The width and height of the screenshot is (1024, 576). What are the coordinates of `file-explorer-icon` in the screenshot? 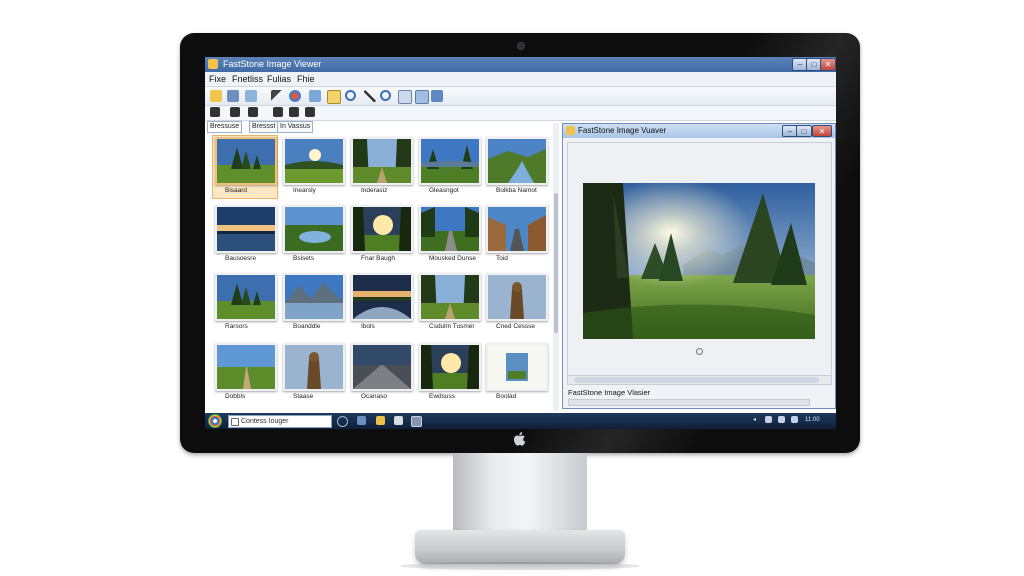 It's located at (380, 420).